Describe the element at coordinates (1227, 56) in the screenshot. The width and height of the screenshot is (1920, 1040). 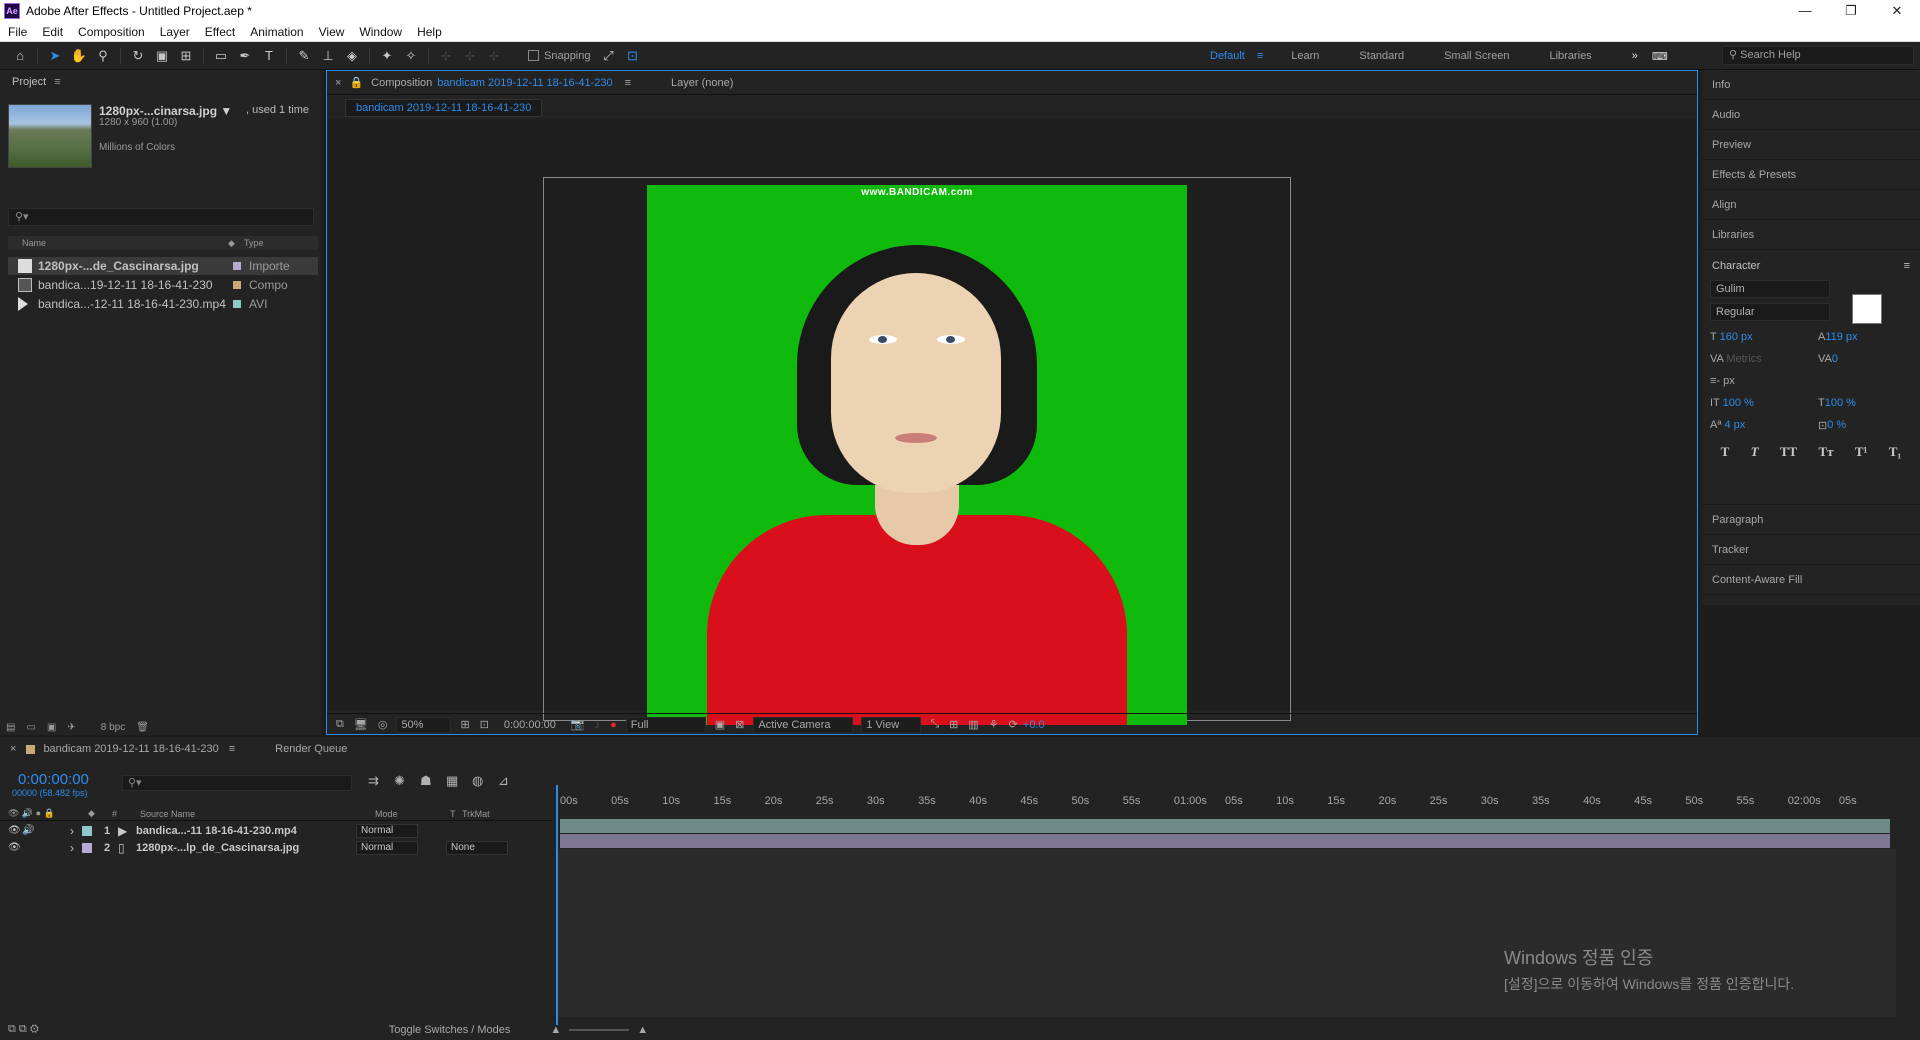
I see `workspace-default: Default` at that location.